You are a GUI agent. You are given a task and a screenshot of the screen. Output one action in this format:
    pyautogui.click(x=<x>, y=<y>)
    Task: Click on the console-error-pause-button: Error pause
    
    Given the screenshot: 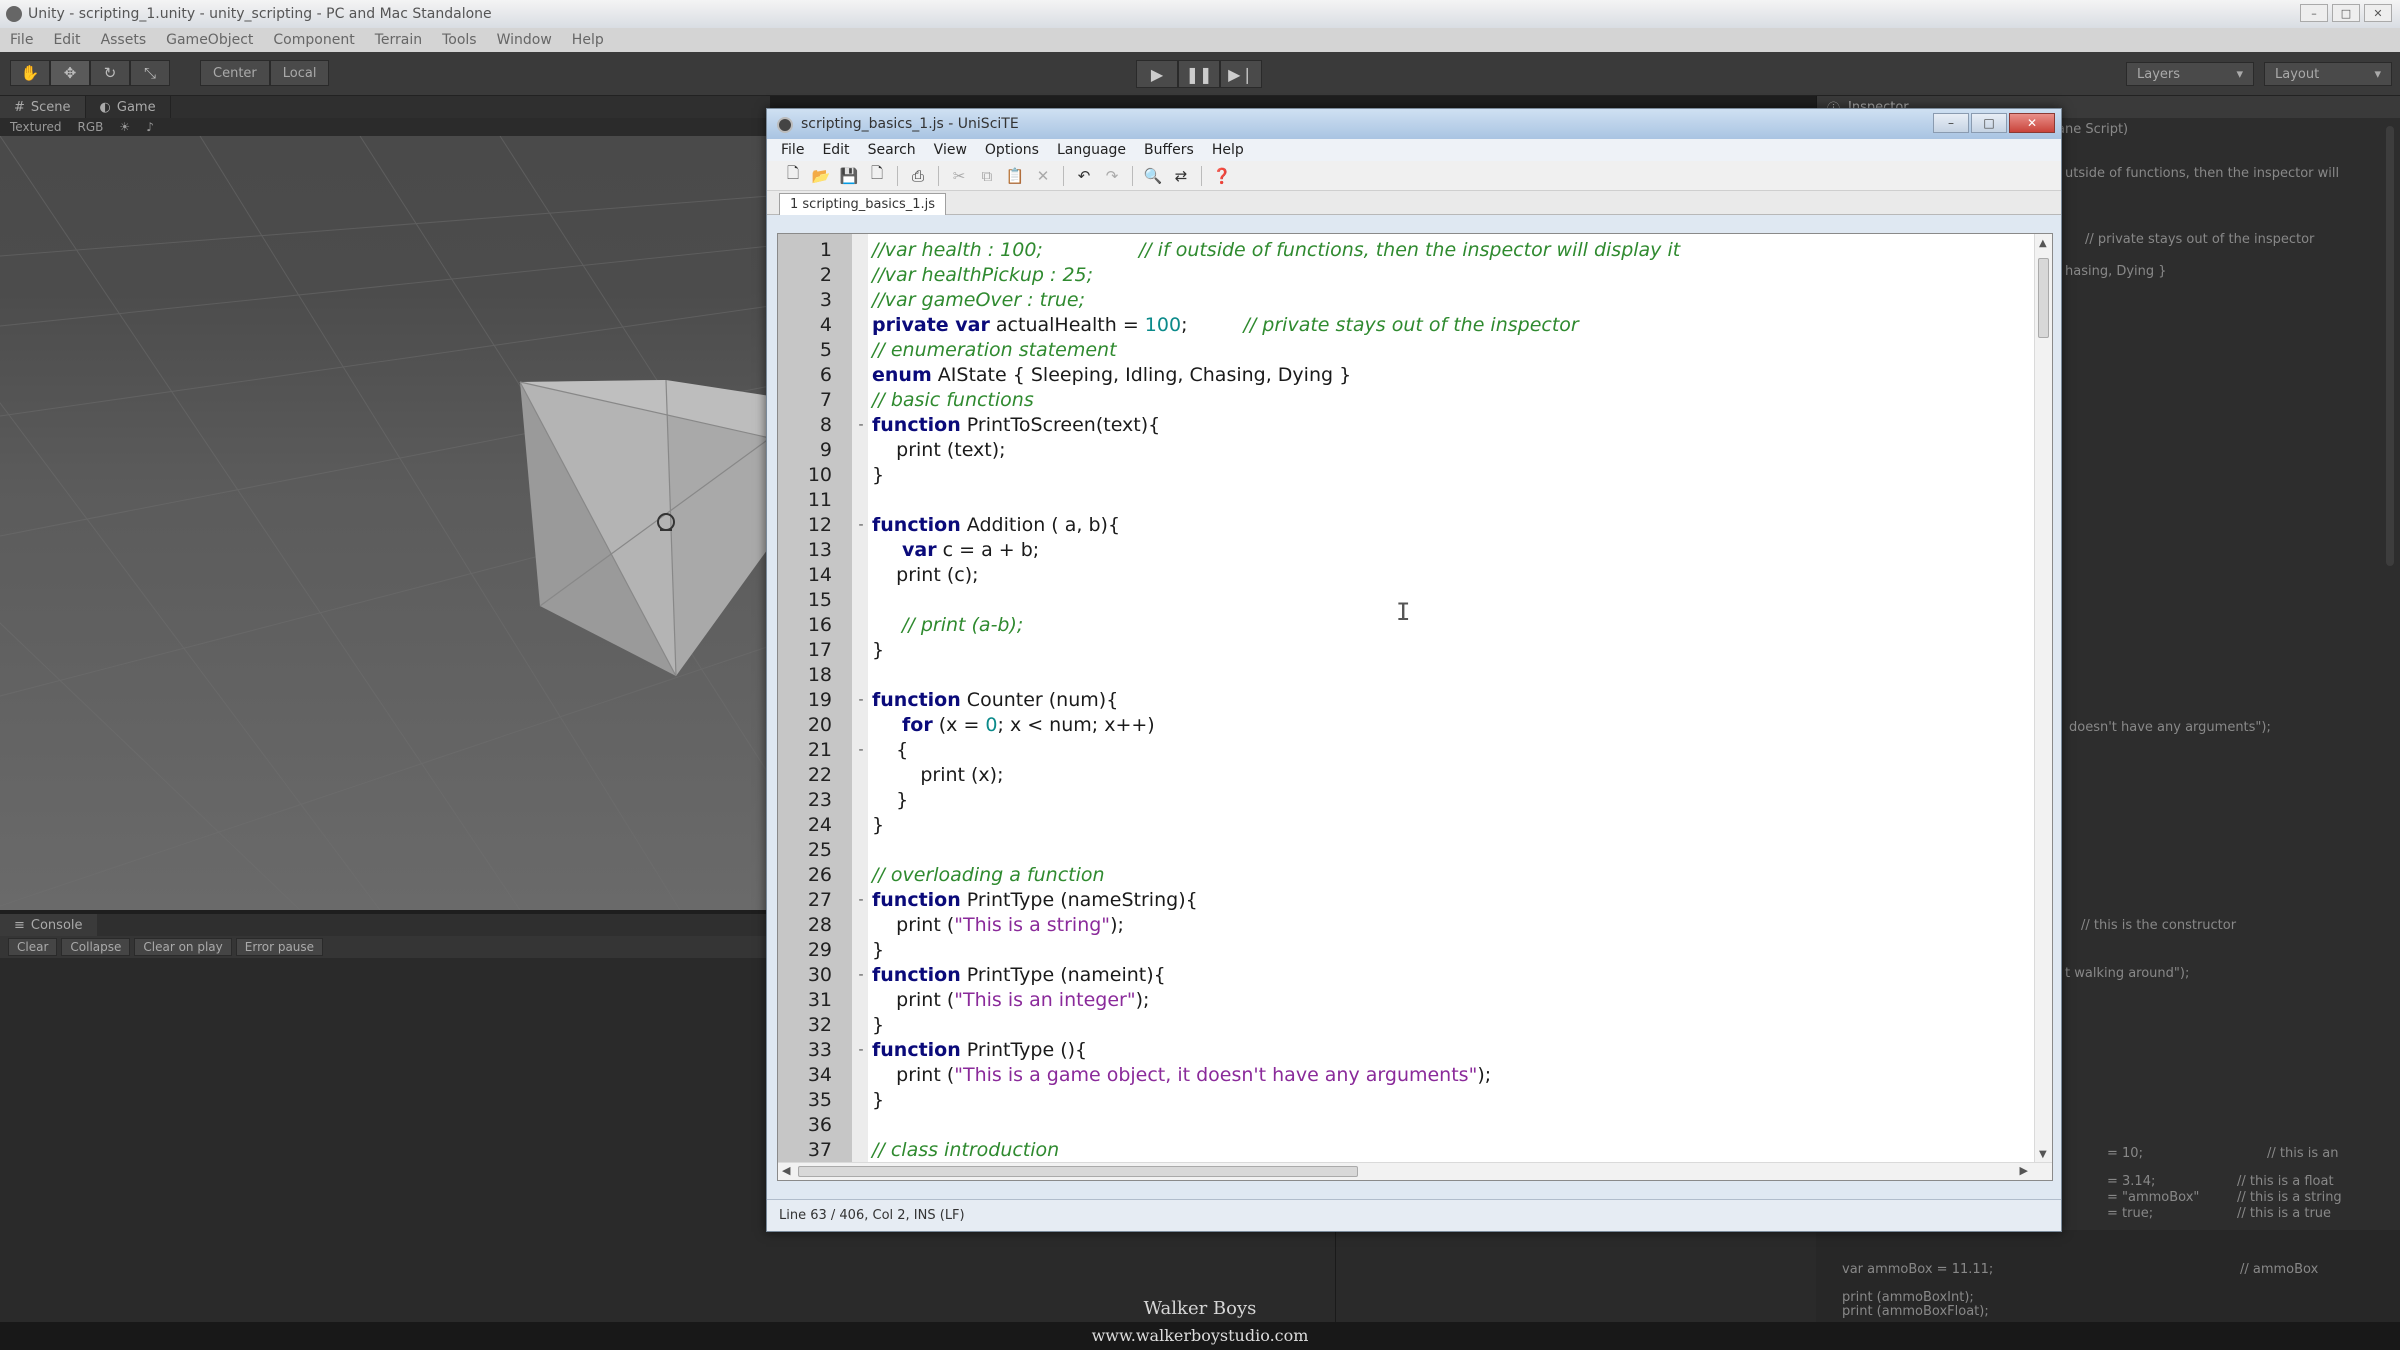 What is the action you would take?
    pyautogui.click(x=279, y=947)
    